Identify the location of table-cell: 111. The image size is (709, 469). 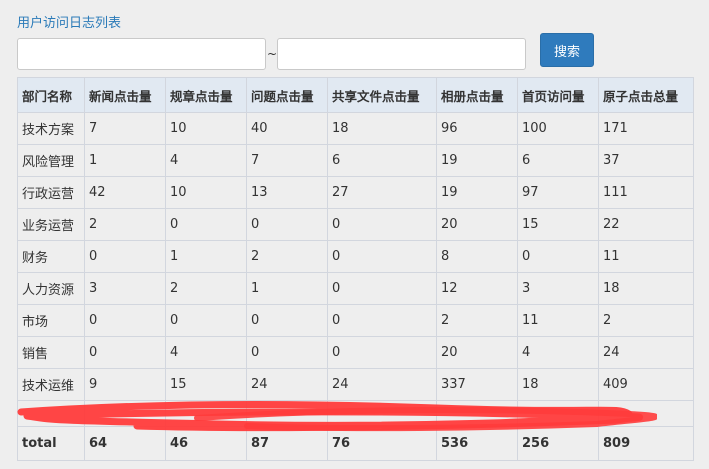
(646, 192).